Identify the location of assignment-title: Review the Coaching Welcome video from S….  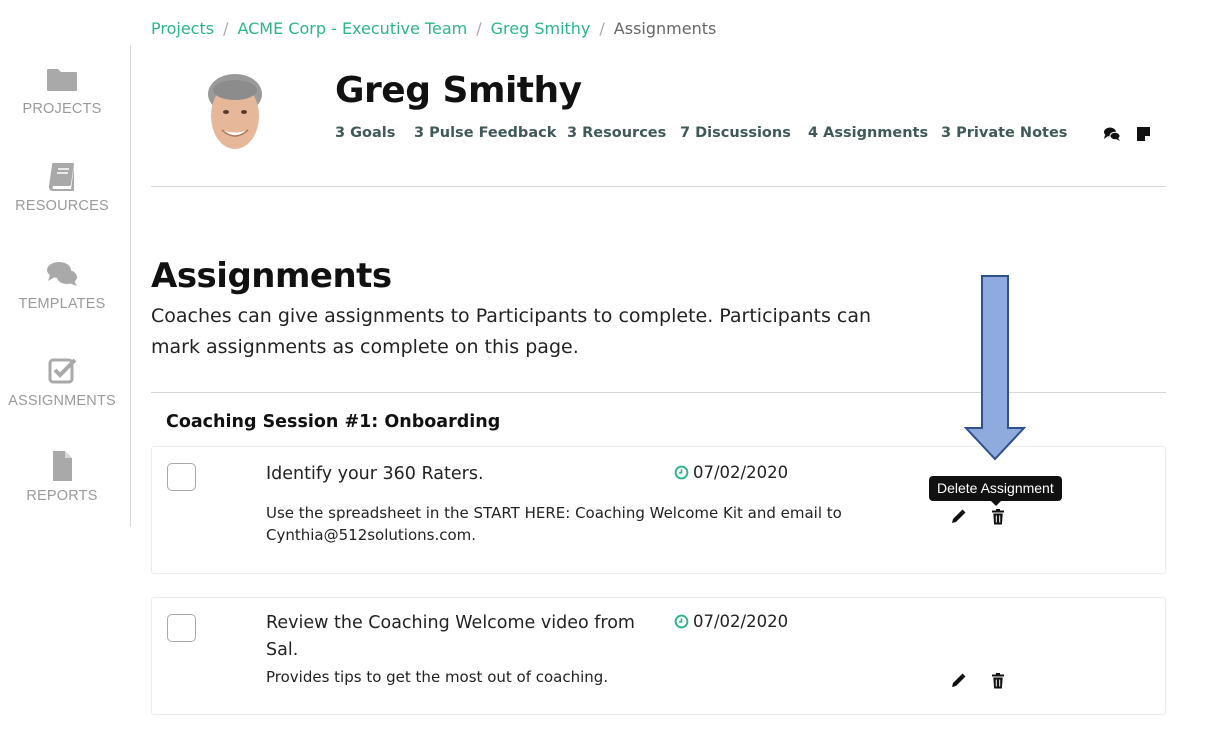
(450, 636).